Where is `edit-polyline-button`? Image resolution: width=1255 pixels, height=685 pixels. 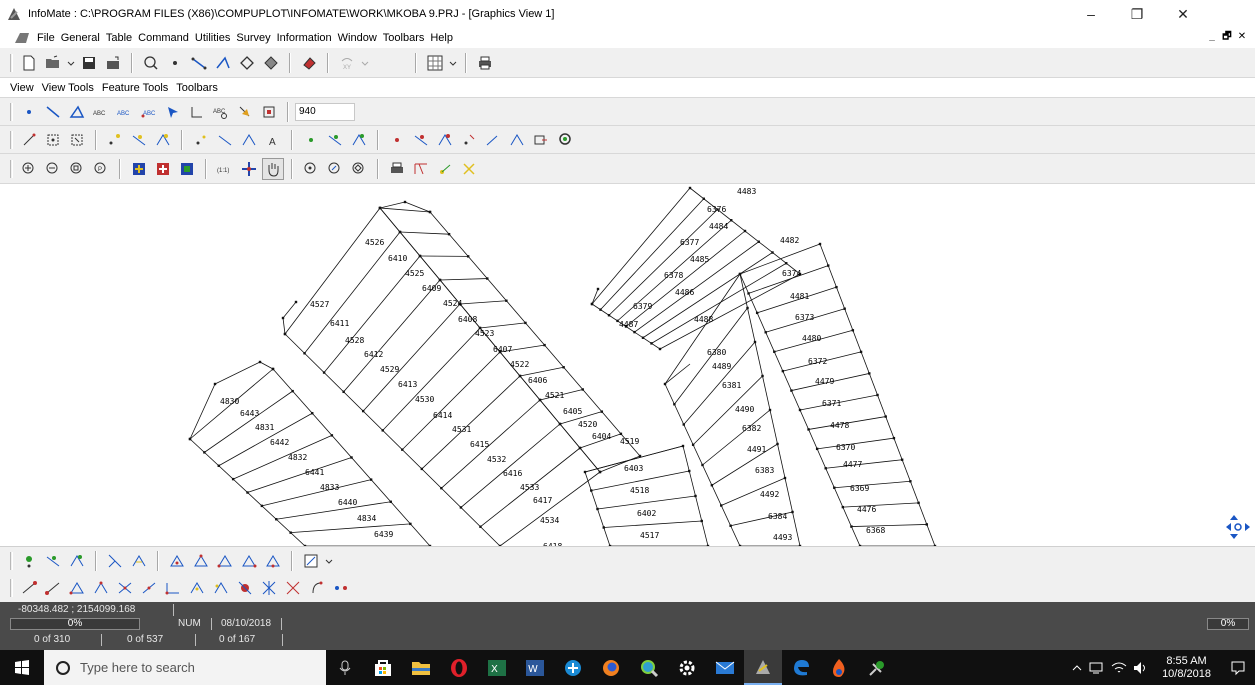
edit-polyline-button is located at coordinates (249, 140).